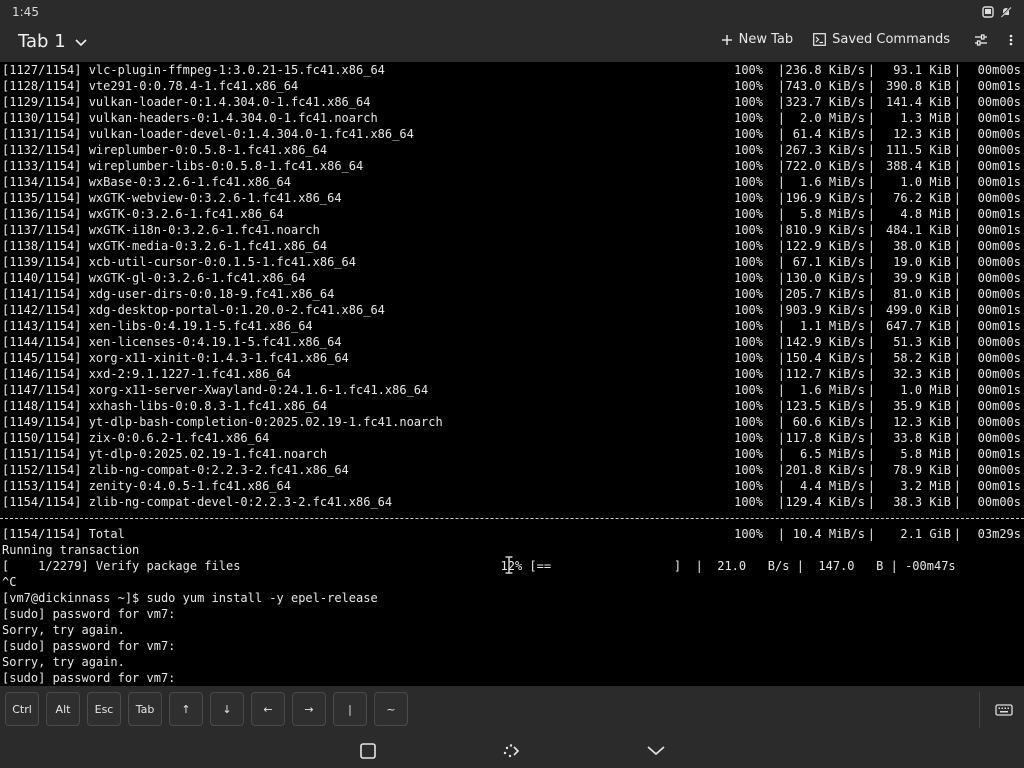  What do you see at coordinates (309, 709) in the screenshot?
I see `extra-key: →` at bounding box center [309, 709].